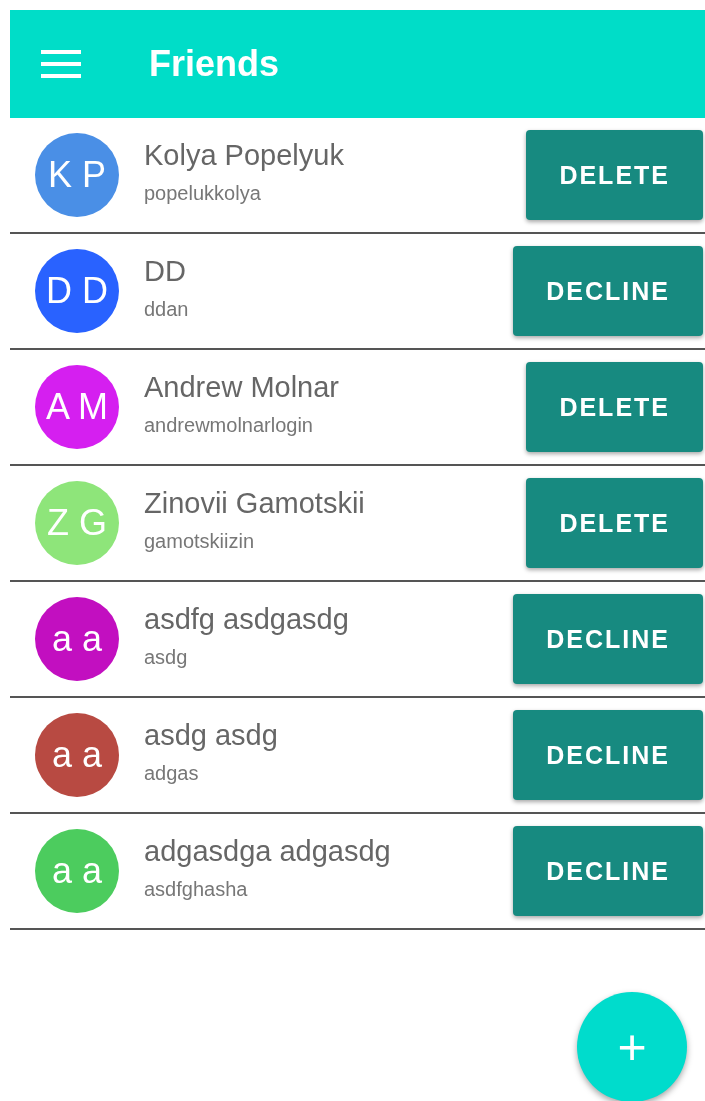 This screenshot has height=1101, width=705. I want to click on friend-name: asdg asdg, so click(211, 735).